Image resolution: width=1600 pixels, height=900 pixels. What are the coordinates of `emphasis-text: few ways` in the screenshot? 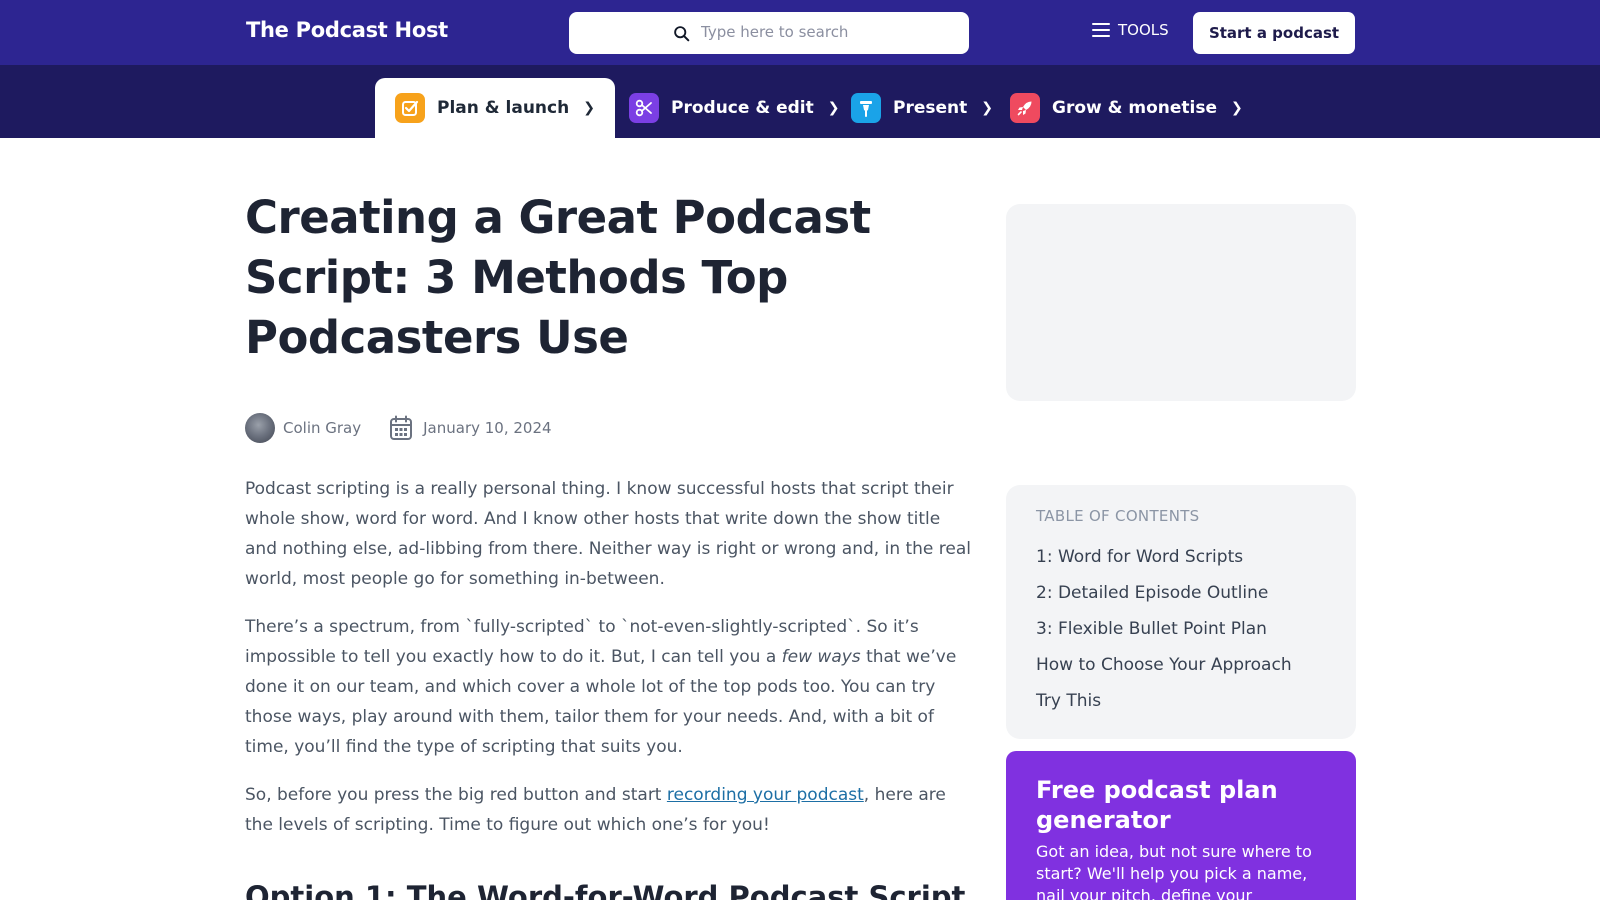 It's located at (821, 657).